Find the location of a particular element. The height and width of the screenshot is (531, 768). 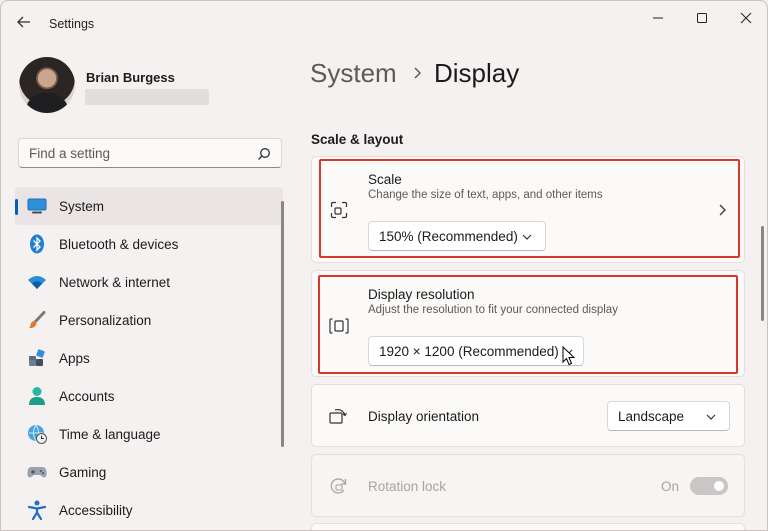

search-input: Find a setting is located at coordinates (150, 153).